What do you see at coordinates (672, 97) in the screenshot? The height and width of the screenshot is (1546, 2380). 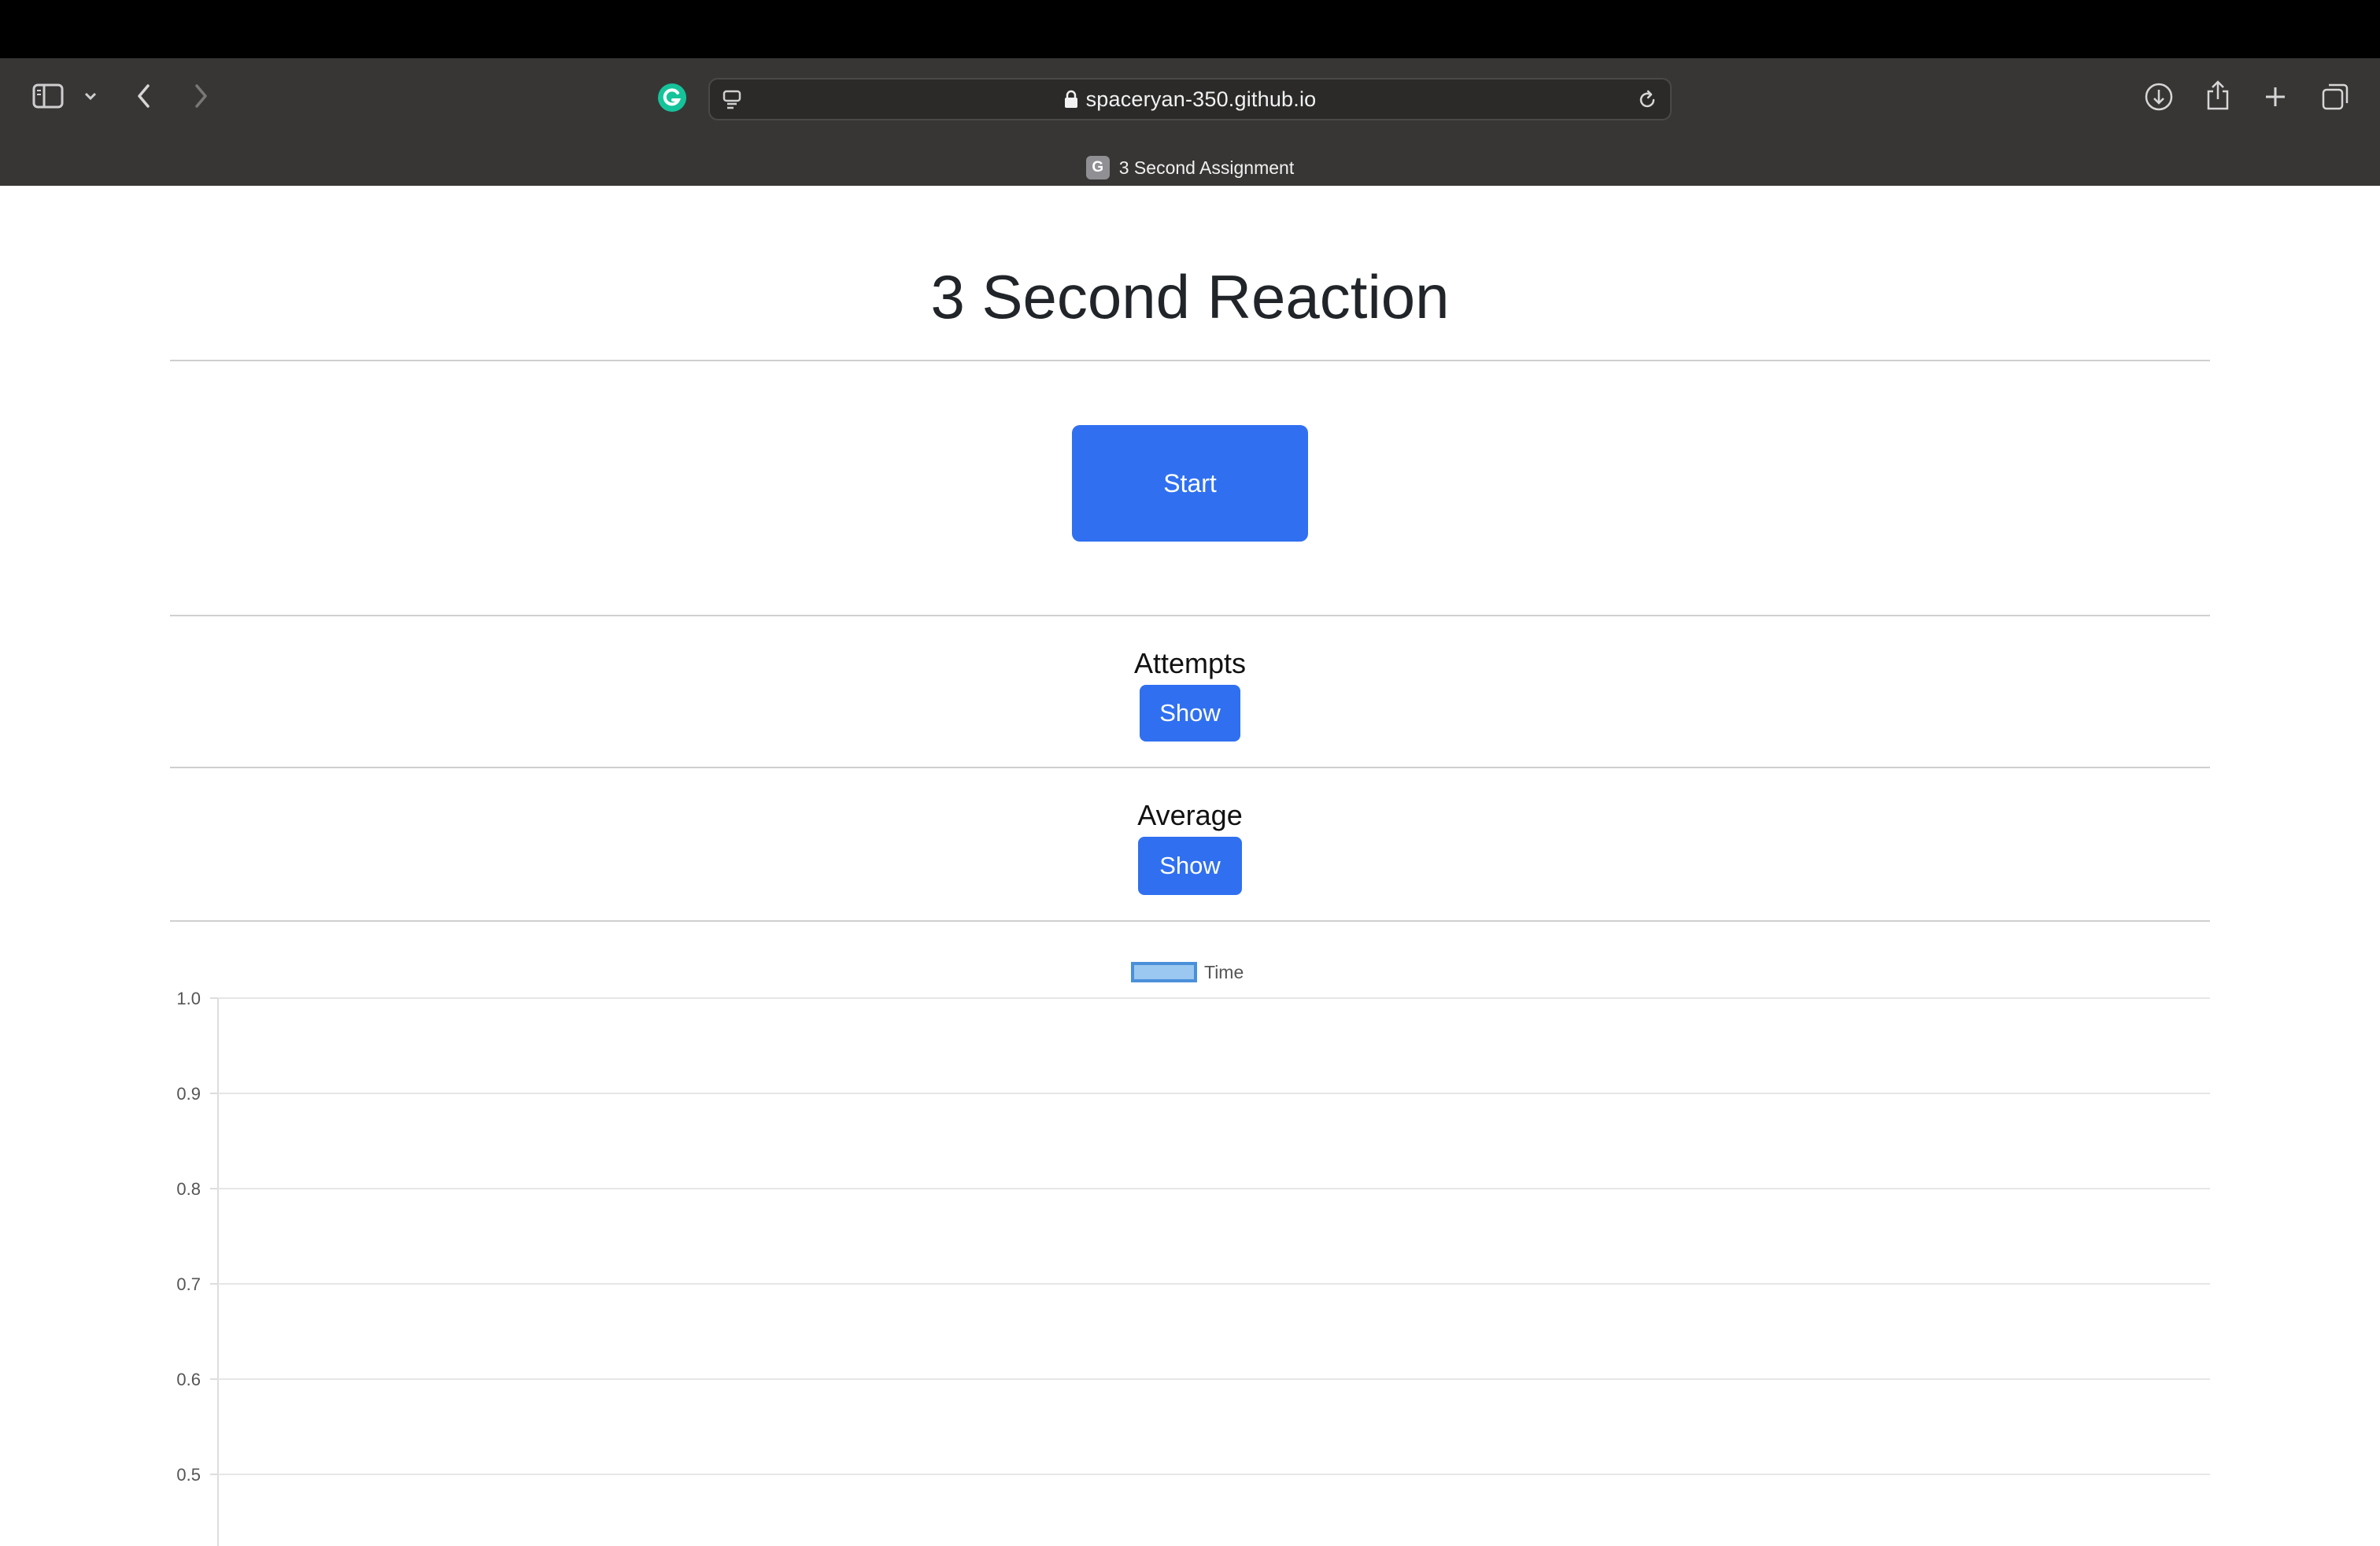 I see `grammarly-extension-icon` at bounding box center [672, 97].